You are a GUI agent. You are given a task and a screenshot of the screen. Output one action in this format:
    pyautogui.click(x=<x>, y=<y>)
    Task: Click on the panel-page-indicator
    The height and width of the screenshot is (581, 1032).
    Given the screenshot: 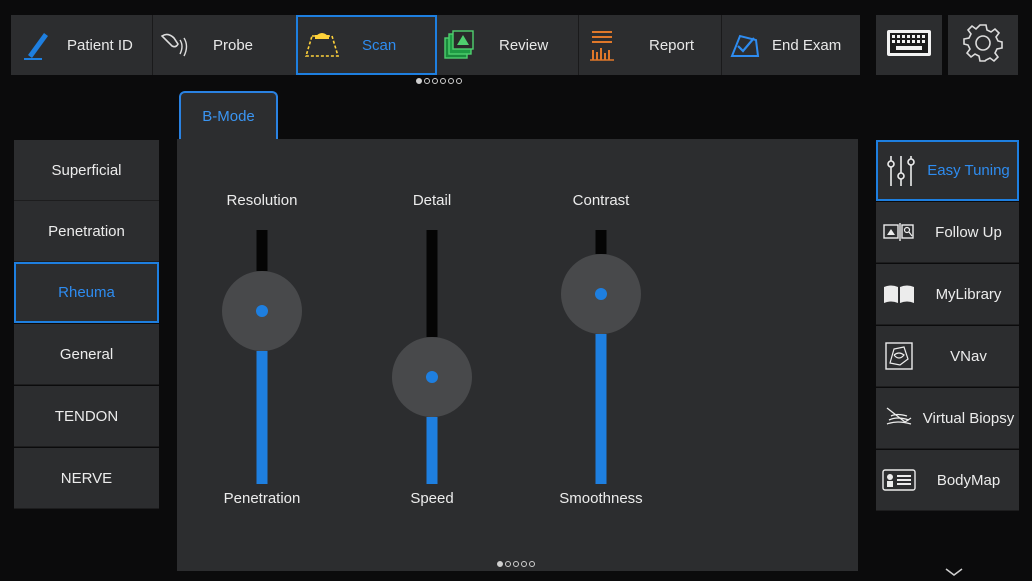 What is the action you would take?
    pyautogui.click(x=520, y=566)
    